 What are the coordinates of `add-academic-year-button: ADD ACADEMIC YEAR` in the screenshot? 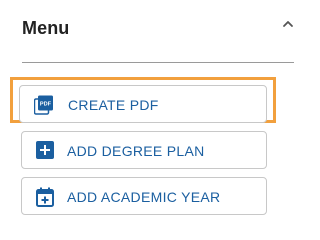 It's located at (144, 196).